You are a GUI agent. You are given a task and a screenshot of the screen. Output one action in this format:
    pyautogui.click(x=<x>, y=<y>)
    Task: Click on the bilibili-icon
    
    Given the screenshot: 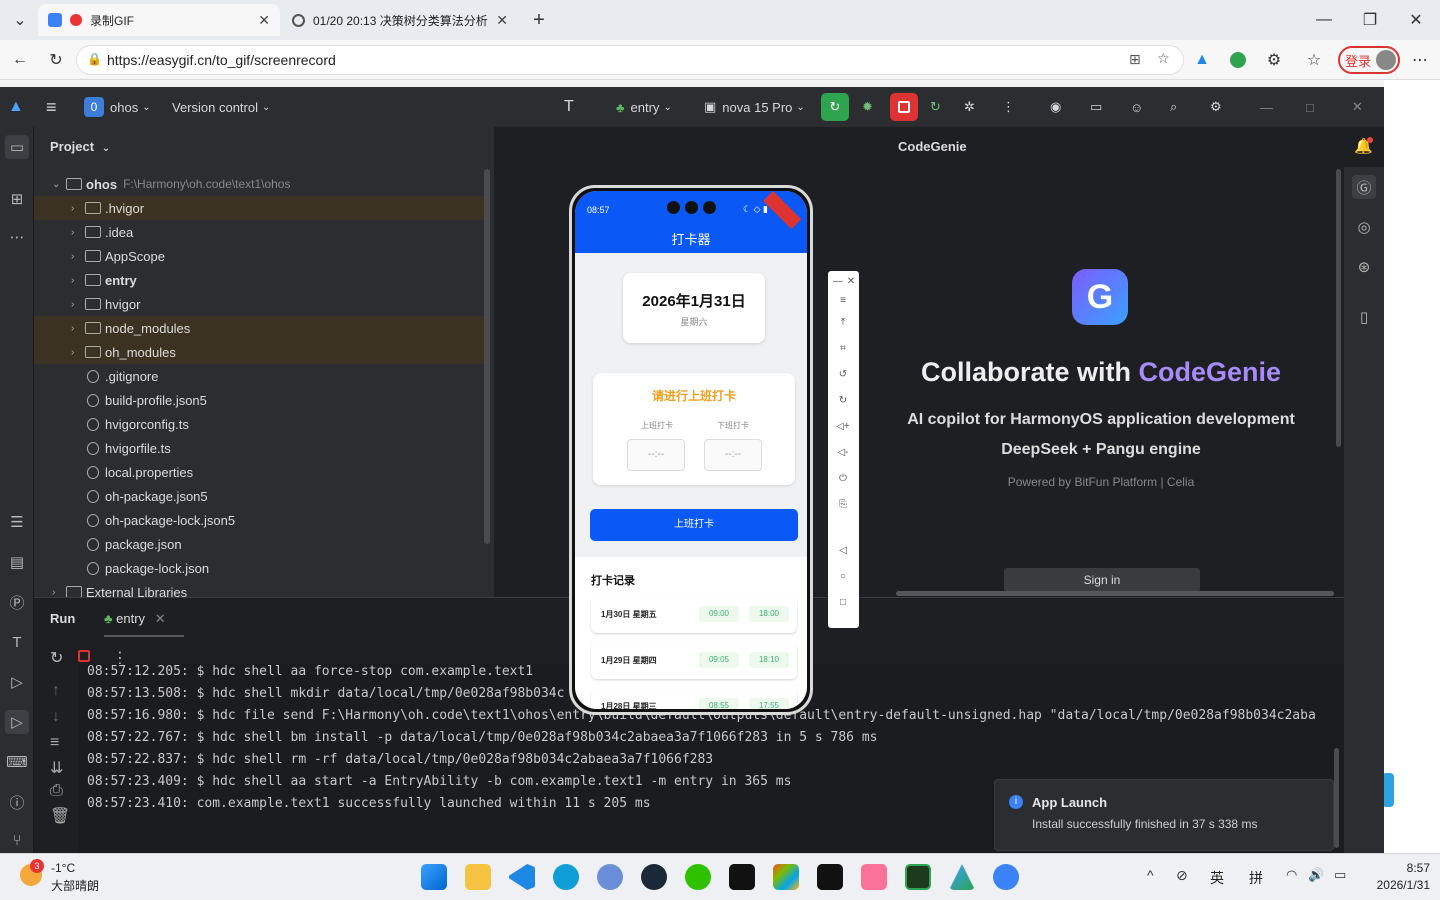 What is the action you would take?
    pyautogui.click(x=874, y=877)
    